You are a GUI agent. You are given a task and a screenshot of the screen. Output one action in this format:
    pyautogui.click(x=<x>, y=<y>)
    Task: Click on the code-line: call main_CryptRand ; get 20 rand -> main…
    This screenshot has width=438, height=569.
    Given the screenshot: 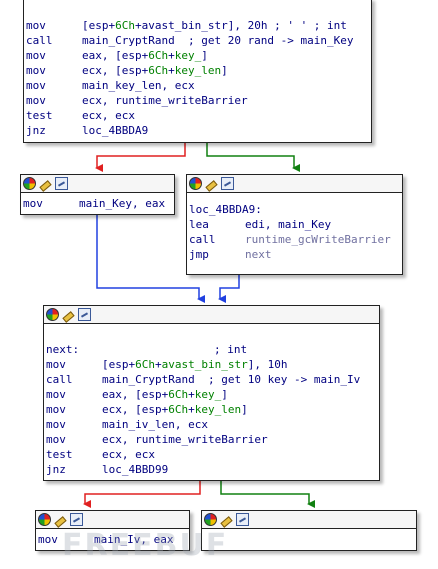 What is the action you would take?
    pyautogui.click(x=198, y=40)
    